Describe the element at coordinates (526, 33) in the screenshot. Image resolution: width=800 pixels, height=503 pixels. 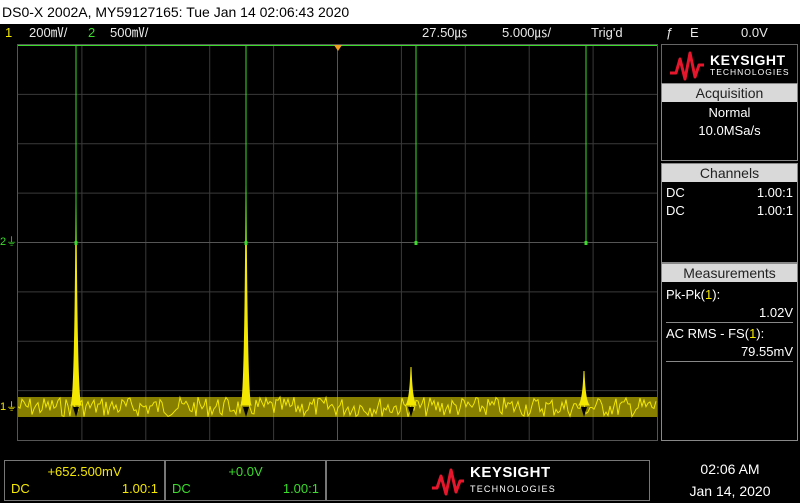
I see `timebase-scale: 5.000㎲/` at that location.